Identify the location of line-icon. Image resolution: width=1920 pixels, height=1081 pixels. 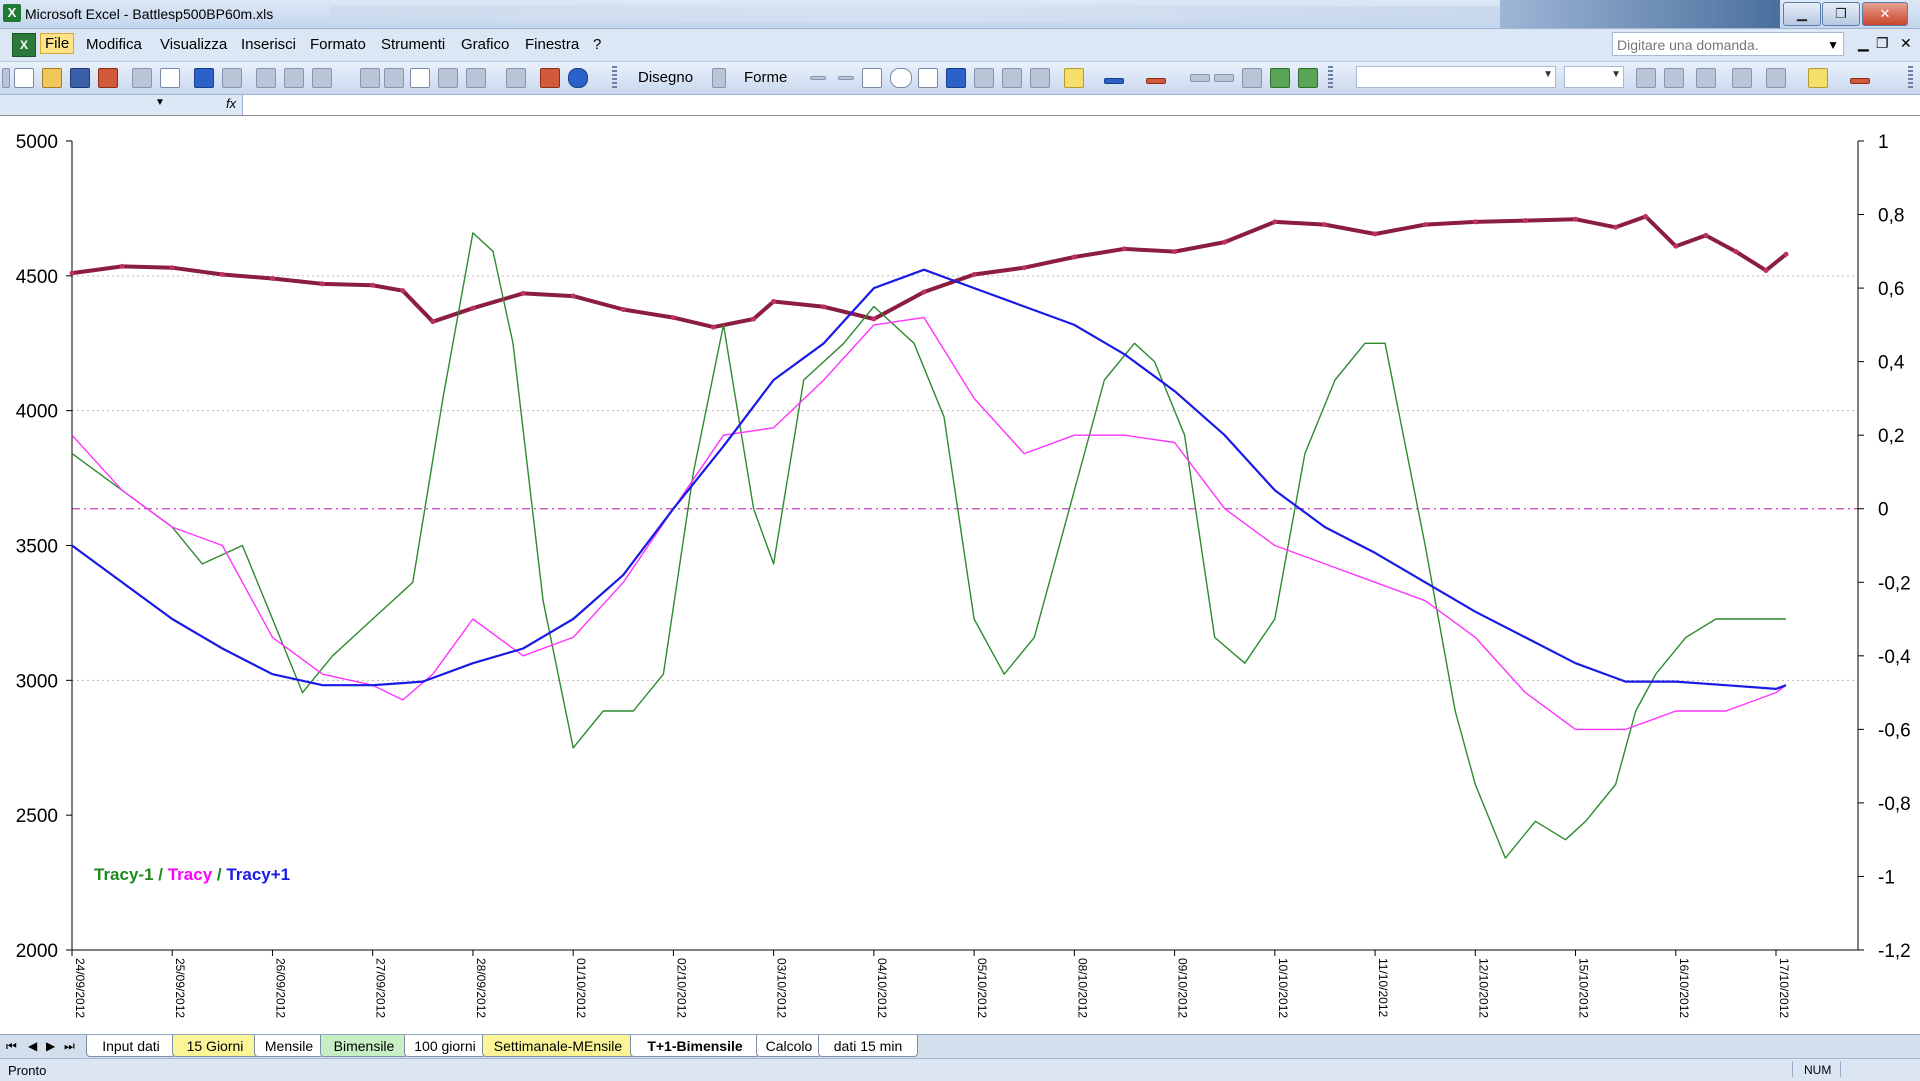
(818, 78).